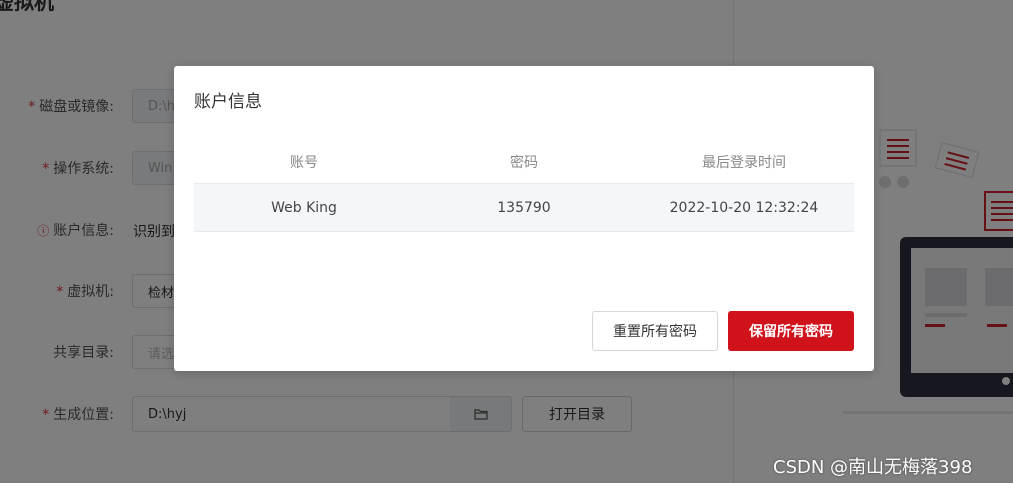  Describe the element at coordinates (655, 331) in the screenshot. I see `reset-all-passwords-button: 重置所有密码` at that location.